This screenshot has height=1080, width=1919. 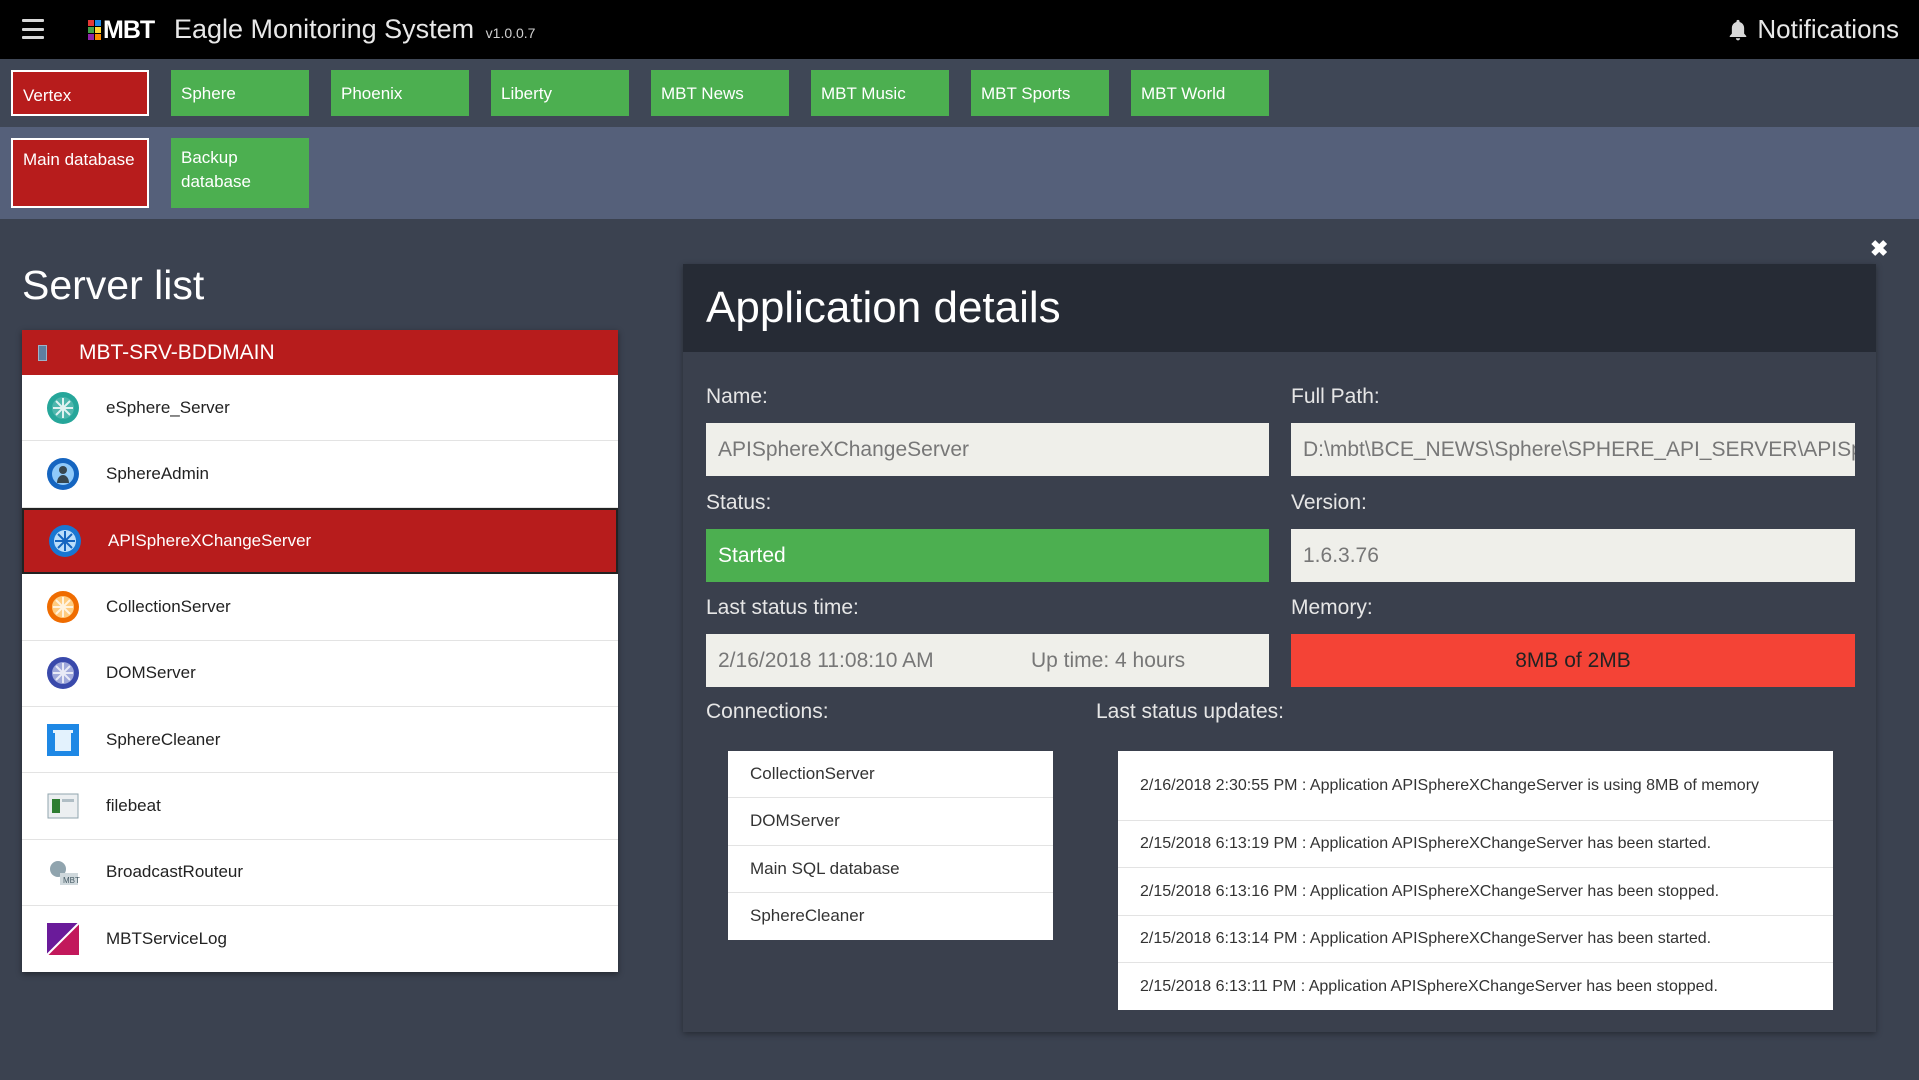 What do you see at coordinates (33, 29) in the screenshot?
I see `hamburger-menu-icon` at bounding box center [33, 29].